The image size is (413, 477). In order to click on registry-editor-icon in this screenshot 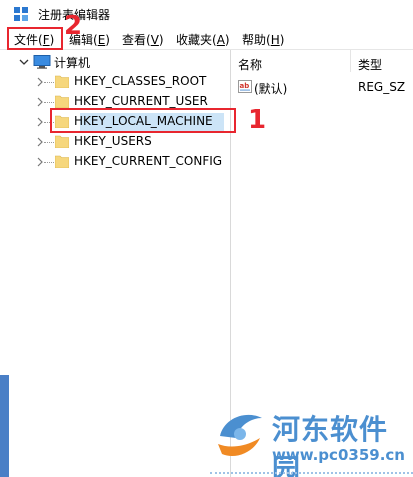, I will do `click(21, 14)`.